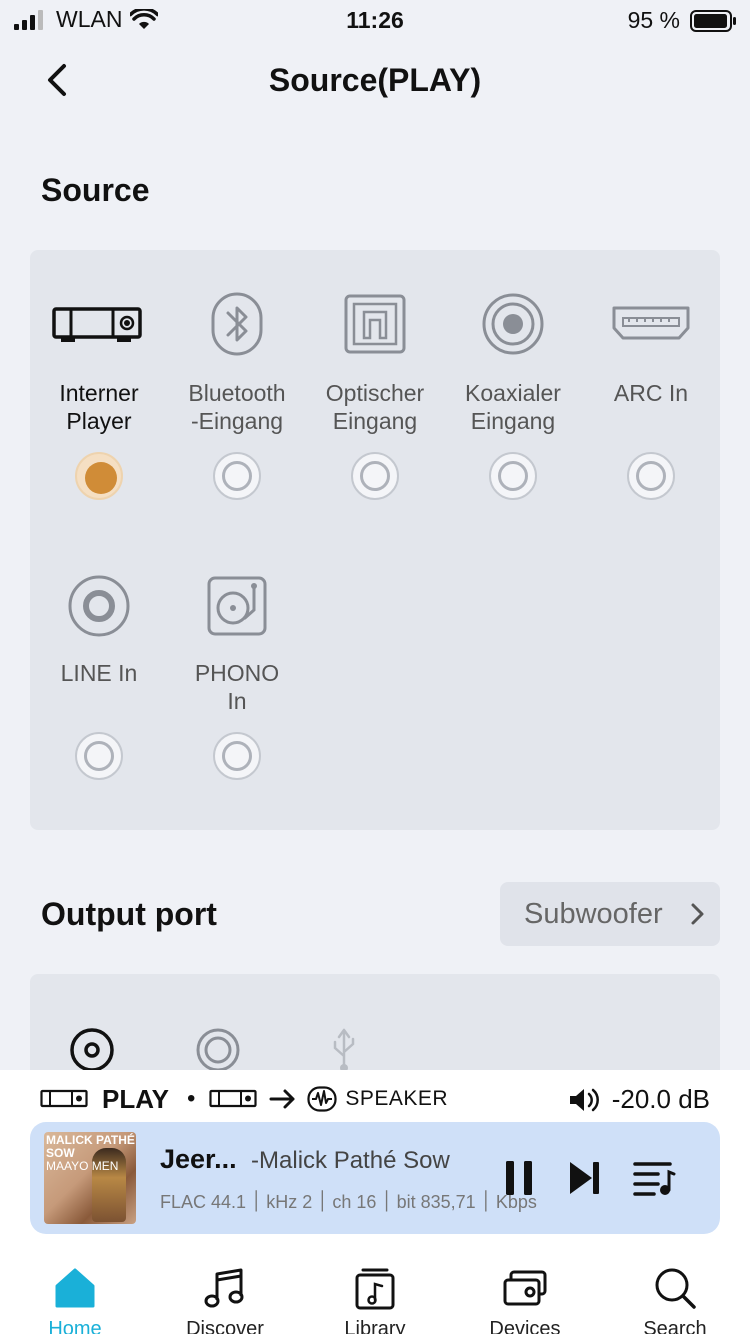 Image resolution: width=750 pixels, height=1334 pixels. I want to click on source-label: Optischer Eingang, so click(375, 407).